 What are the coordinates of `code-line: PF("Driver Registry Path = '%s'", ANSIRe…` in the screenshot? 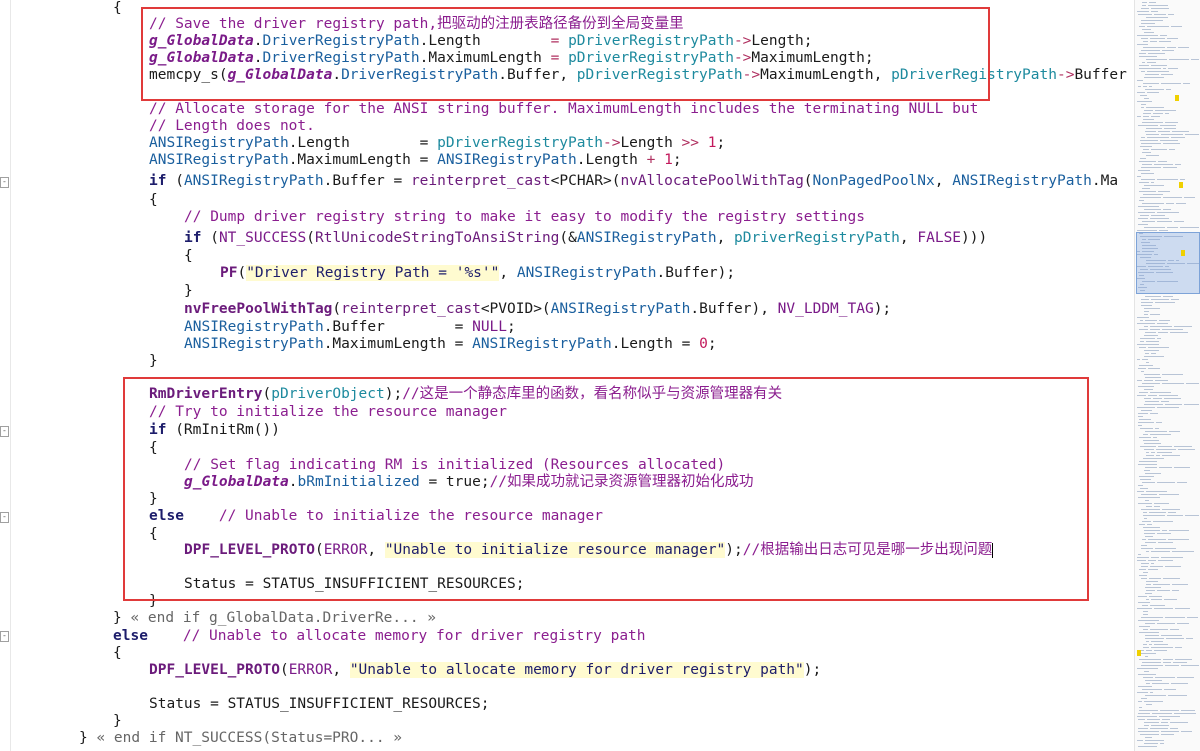 It's located at (477, 273).